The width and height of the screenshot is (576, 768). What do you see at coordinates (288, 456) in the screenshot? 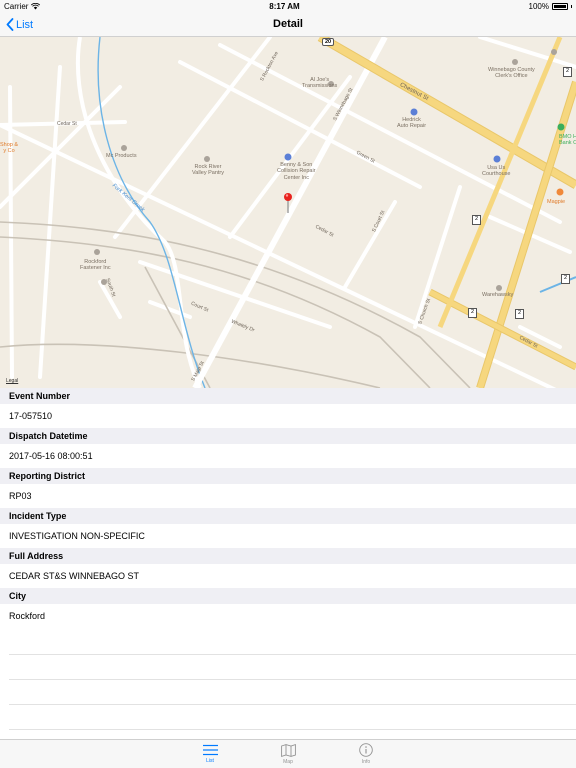
I see `value-dispatch-datetime: 2017-05-16 08:00:51` at bounding box center [288, 456].